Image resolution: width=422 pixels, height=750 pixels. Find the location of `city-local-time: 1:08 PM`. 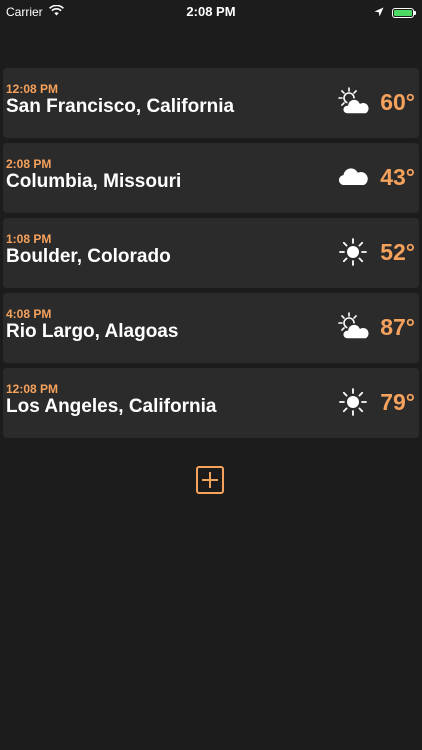

city-local-time: 1:08 PM is located at coordinates (29, 239).